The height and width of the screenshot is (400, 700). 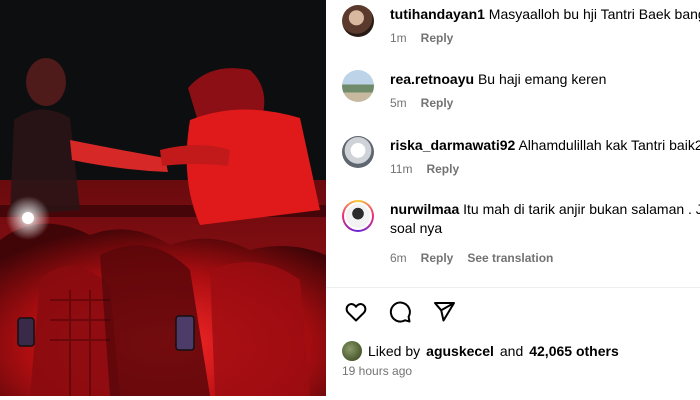 What do you see at coordinates (545, 169) in the screenshot?
I see `comment-meta: 11m Reply` at bounding box center [545, 169].